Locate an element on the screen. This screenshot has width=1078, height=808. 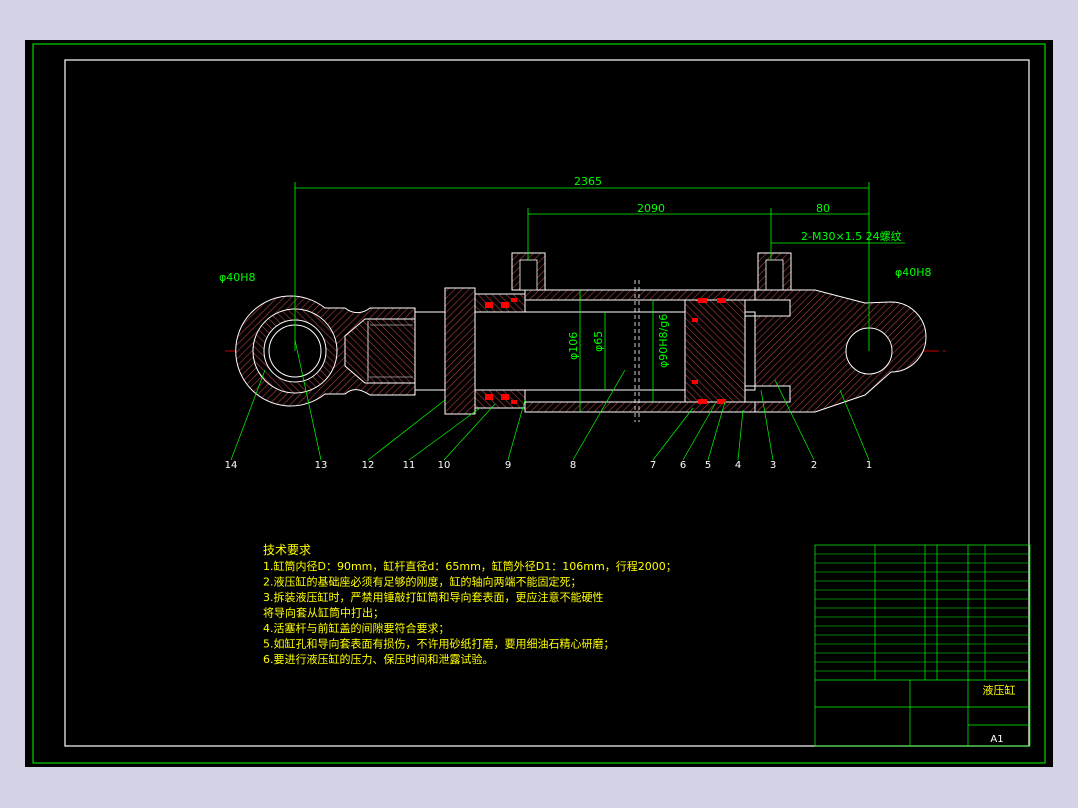
part-number-9: 9 is located at coordinates (508, 465).